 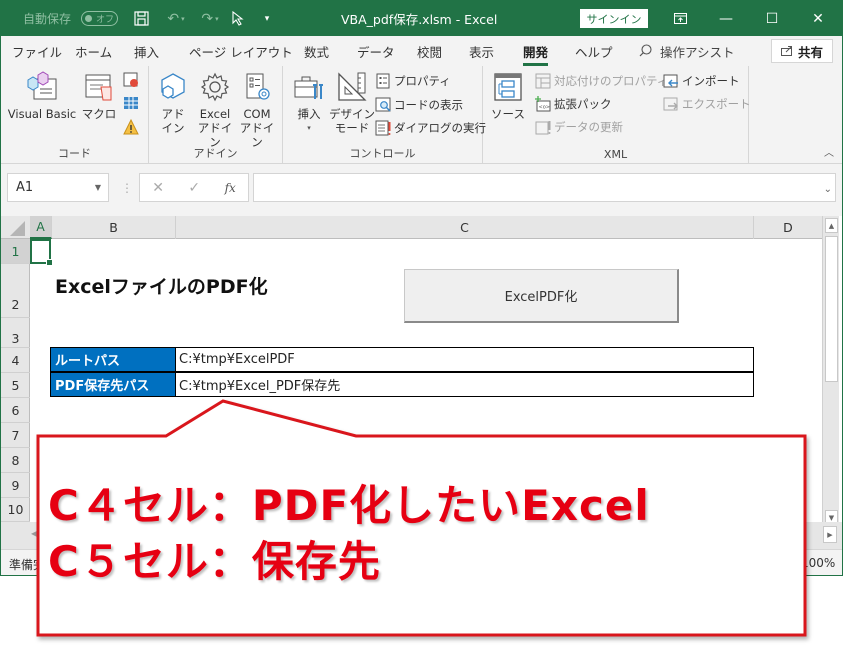 I want to click on save-icon, so click(x=141, y=18).